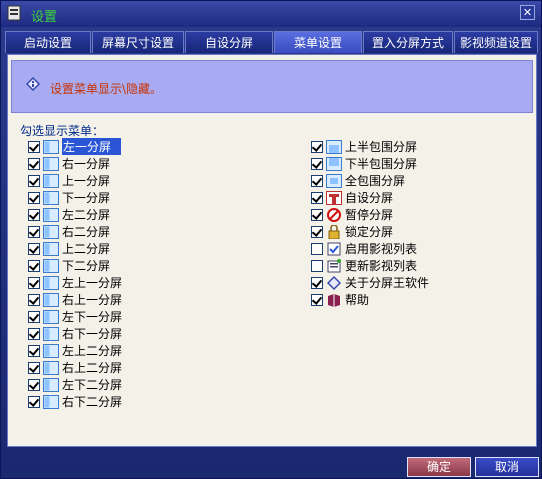  Describe the element at coordinates (527, 12) in the screenshot. I see `close-button: ✕` at that location.